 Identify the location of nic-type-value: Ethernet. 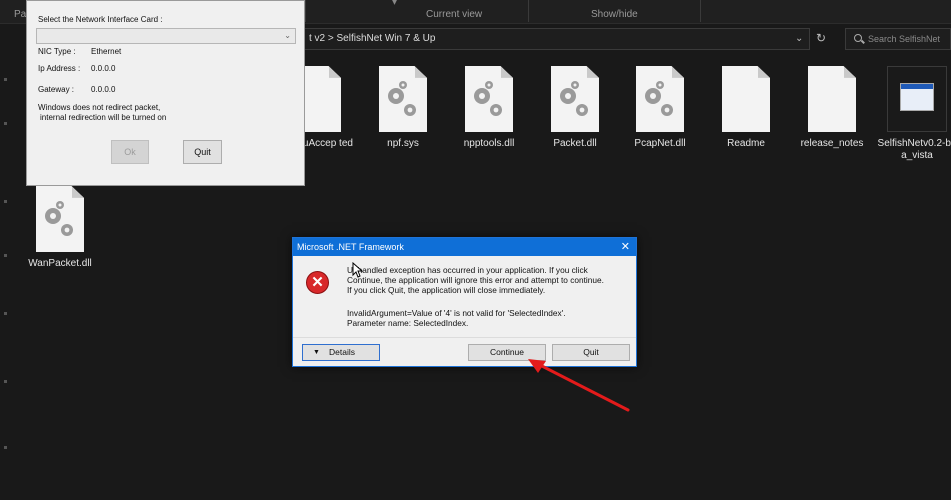
(106, 51).